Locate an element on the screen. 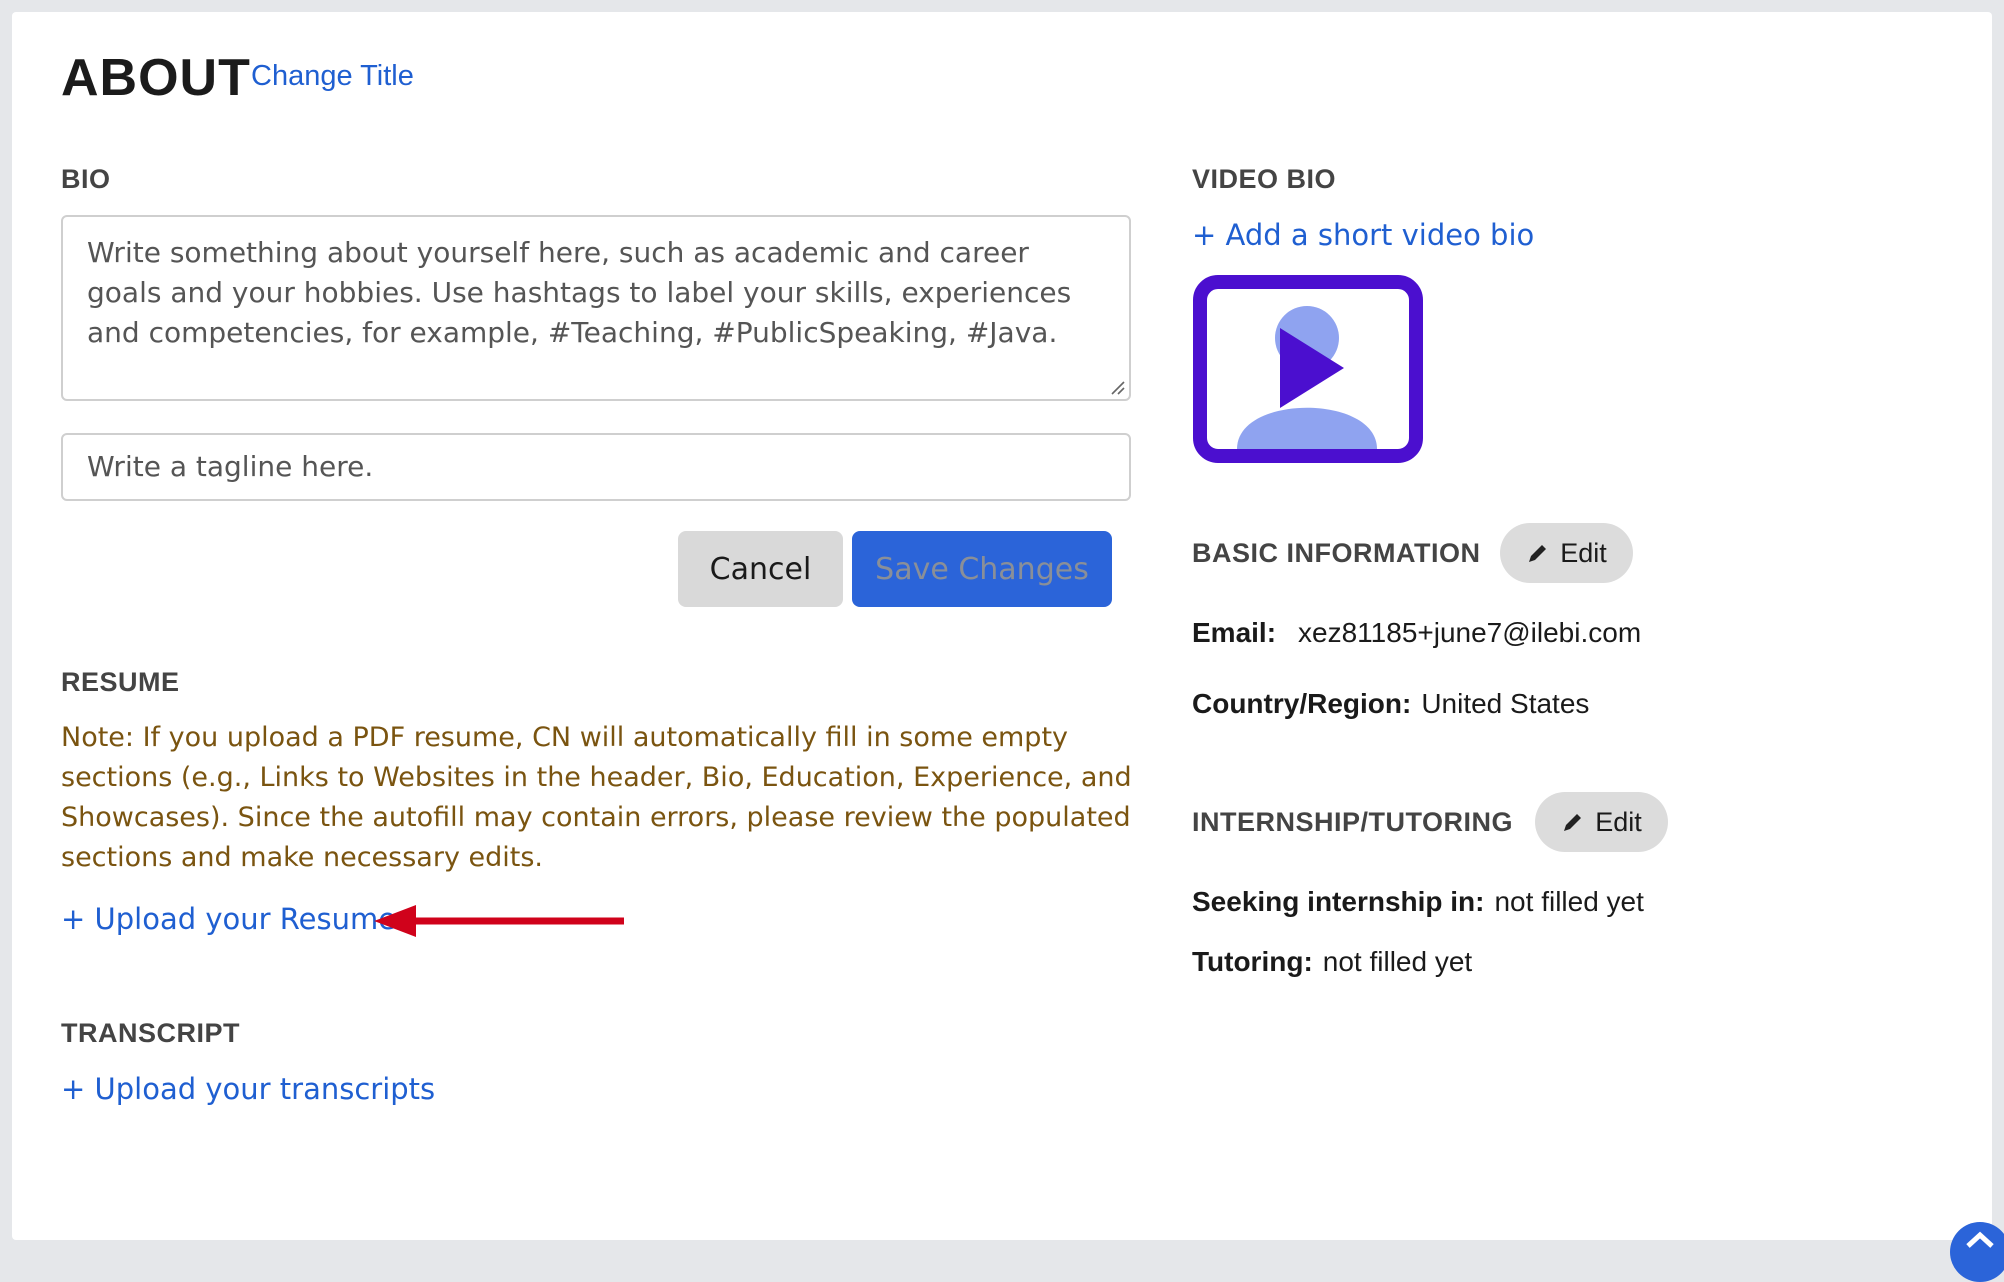  email-row: Email: xez81185+june7@ilebi.com is located at coordinates (1416, 633).